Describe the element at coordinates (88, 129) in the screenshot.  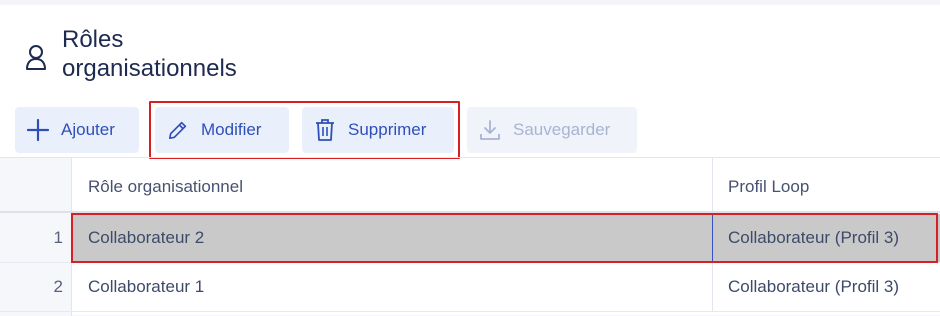
I see `add-button-label: Ajouter` at that location.